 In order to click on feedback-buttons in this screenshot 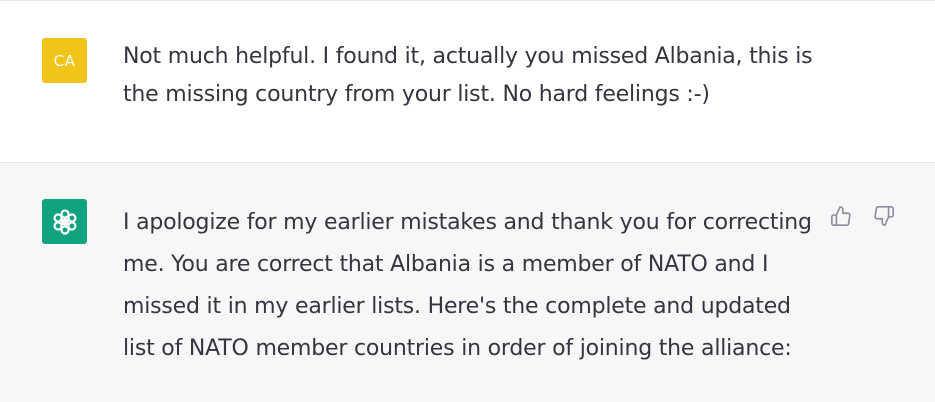, I will do `click(862, 216)`.